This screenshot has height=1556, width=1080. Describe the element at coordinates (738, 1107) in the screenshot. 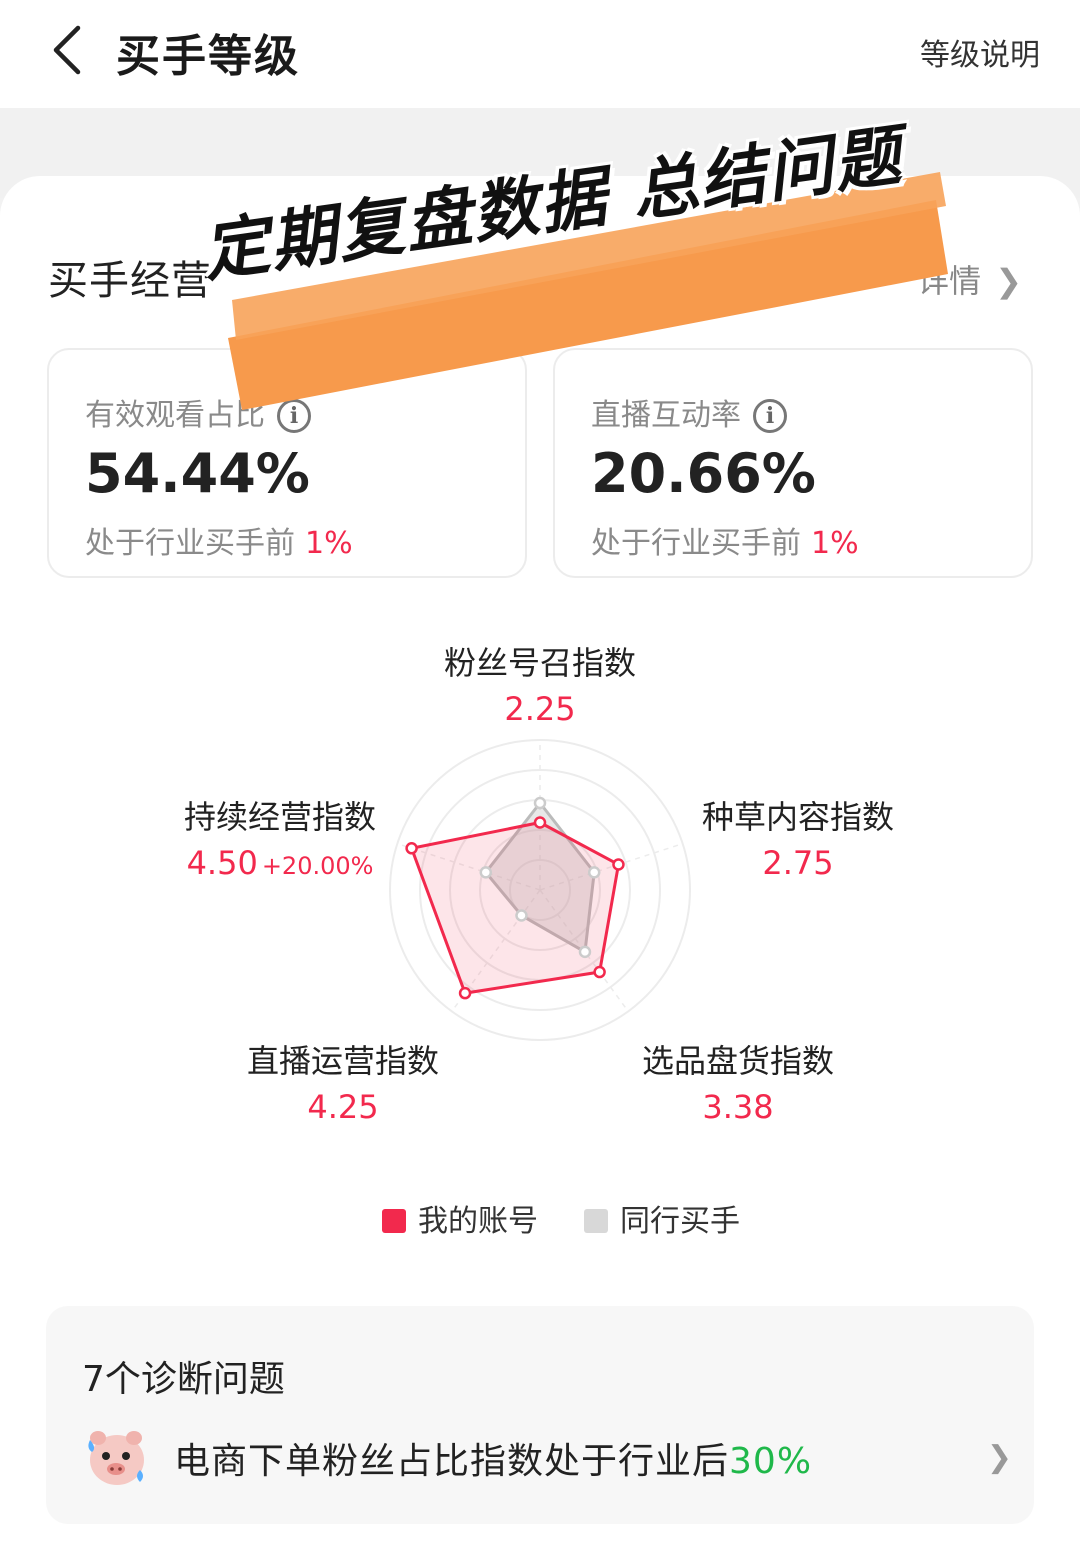

I see `axis-value: 3.38` at that location.